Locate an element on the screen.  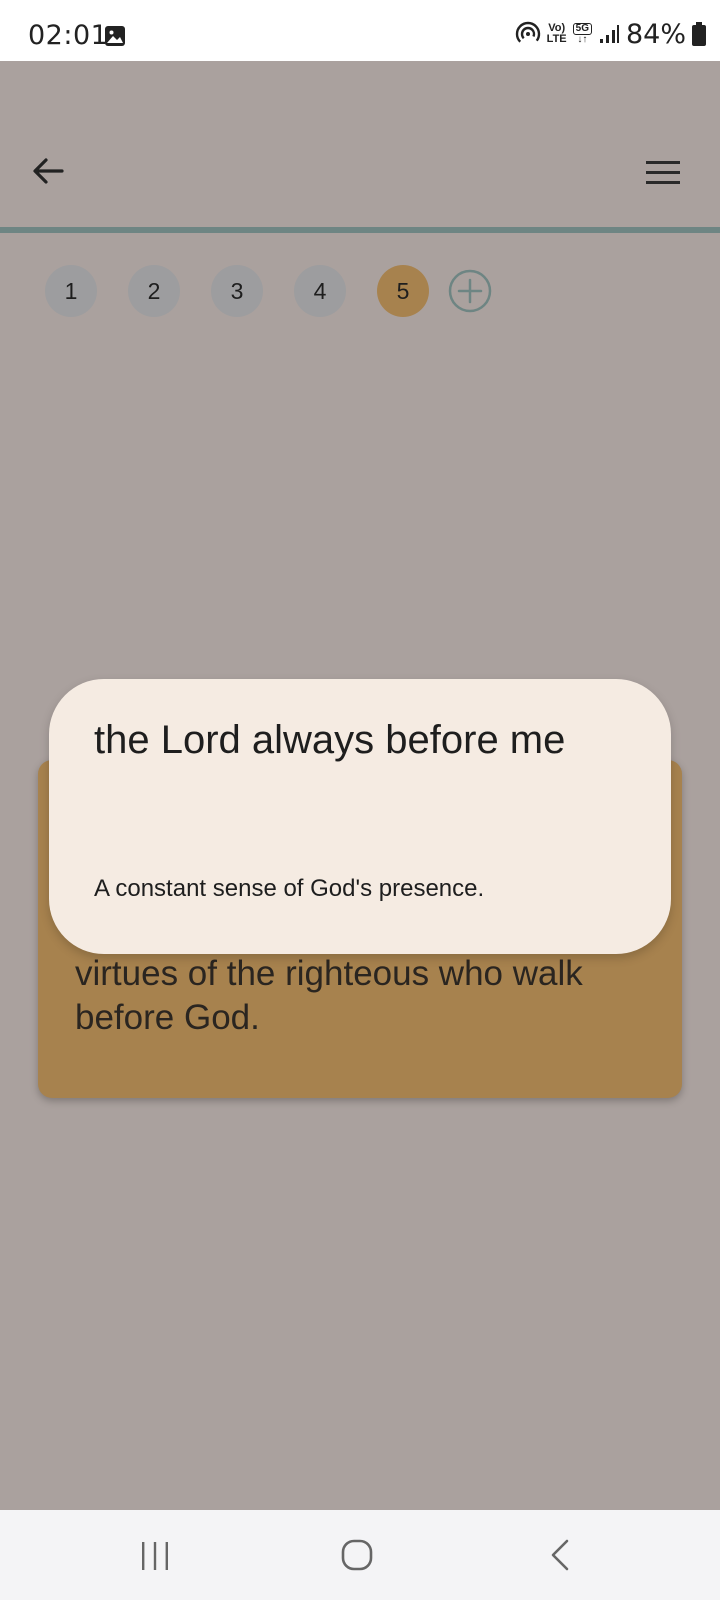
arrow-left-icon is located at coordinates (48, 171).